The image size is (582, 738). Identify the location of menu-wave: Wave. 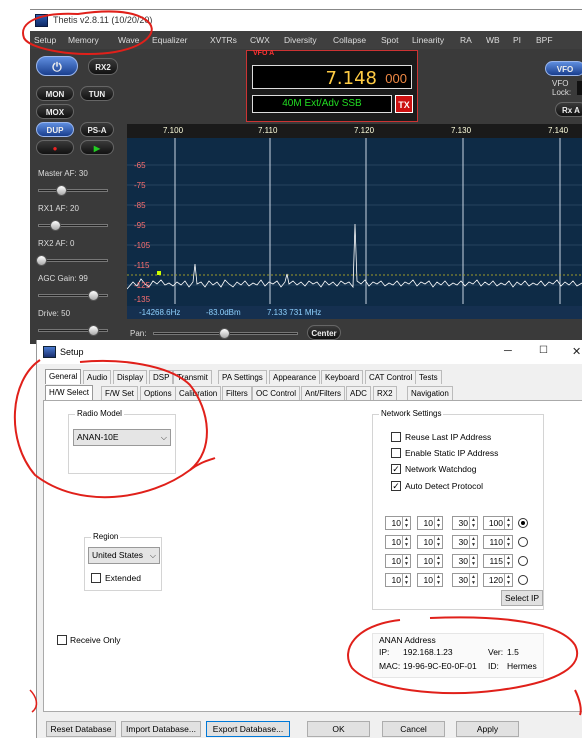
(128, 40).